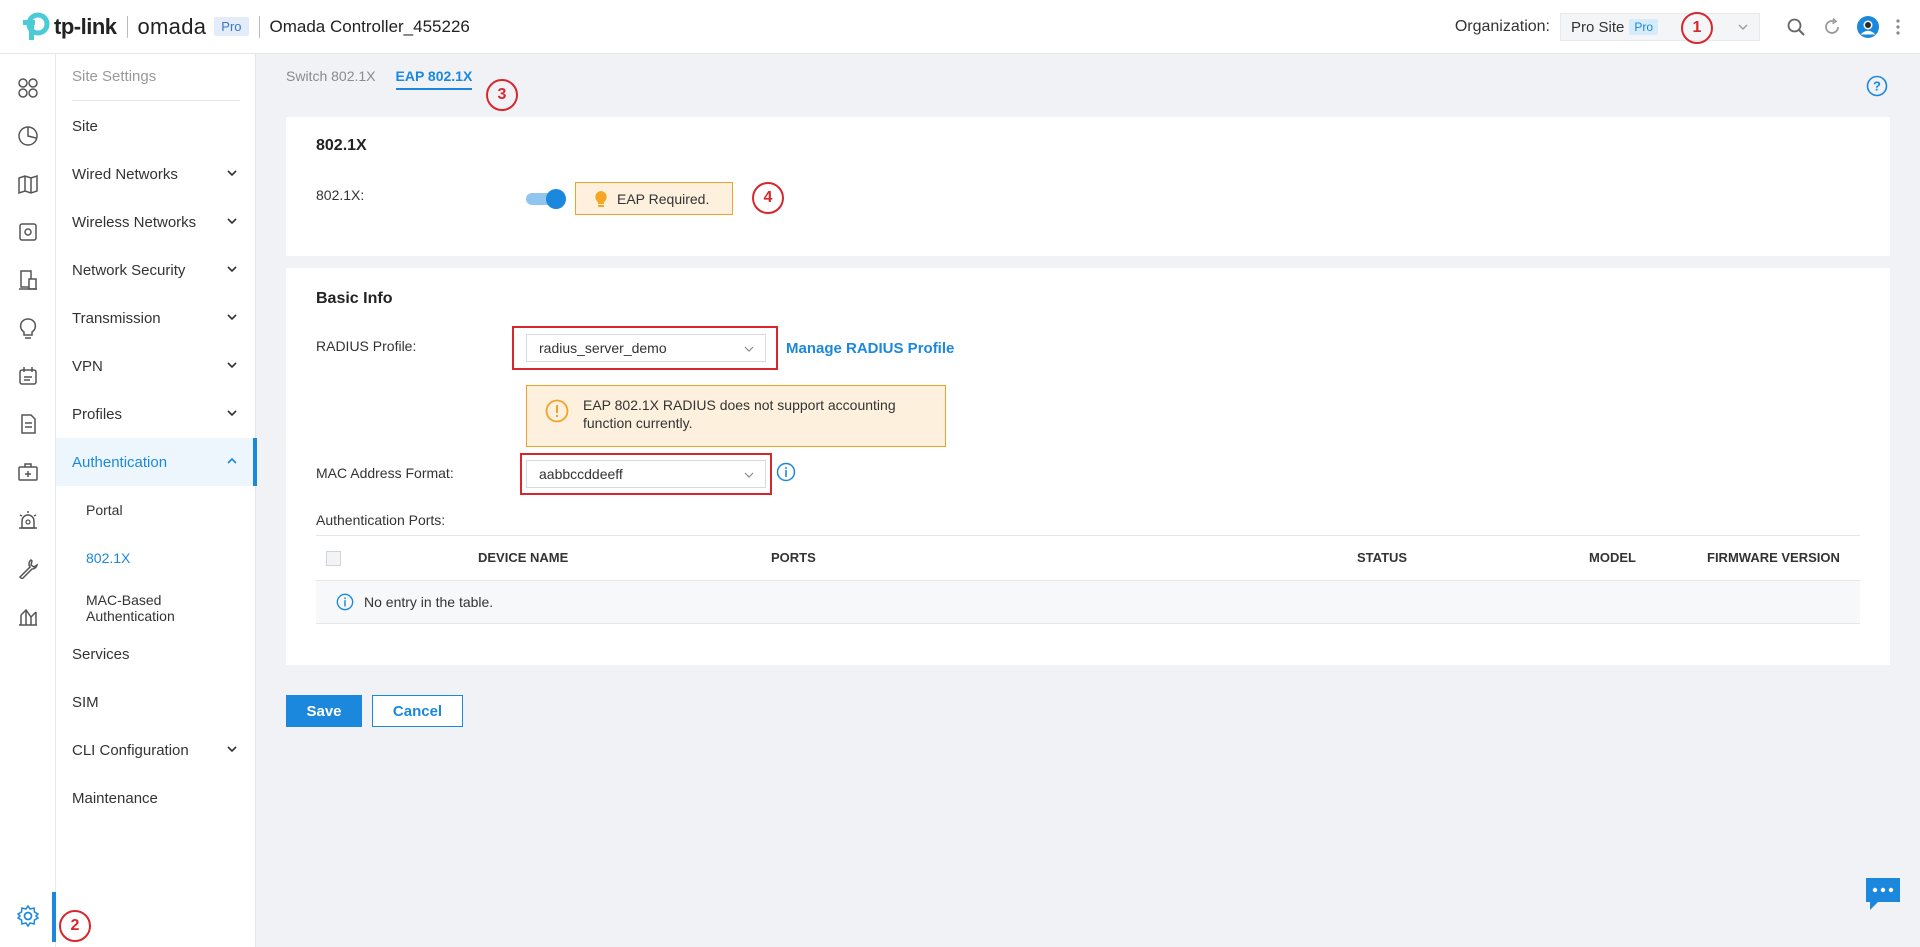  Describe the element at coordinates (97, 414) in the screenshot. I see `sidebar-item-label: Profiles` at that location.